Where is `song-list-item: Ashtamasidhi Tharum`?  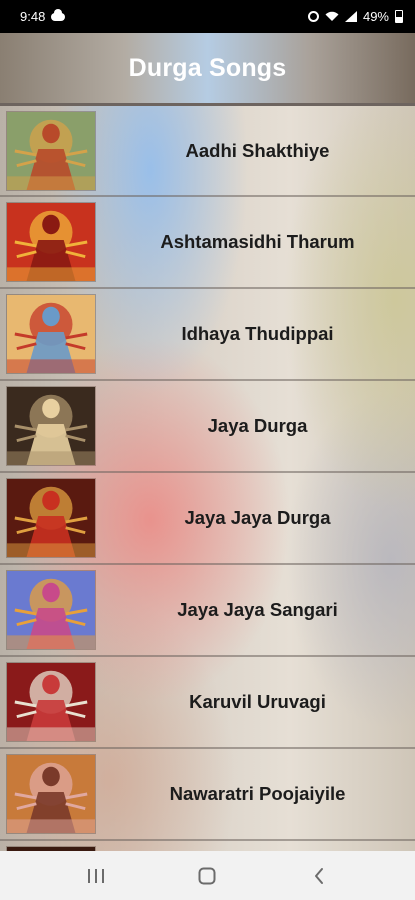 song-list-item: Ashtamasidhi Tharum is located at coordinates (207, 241).